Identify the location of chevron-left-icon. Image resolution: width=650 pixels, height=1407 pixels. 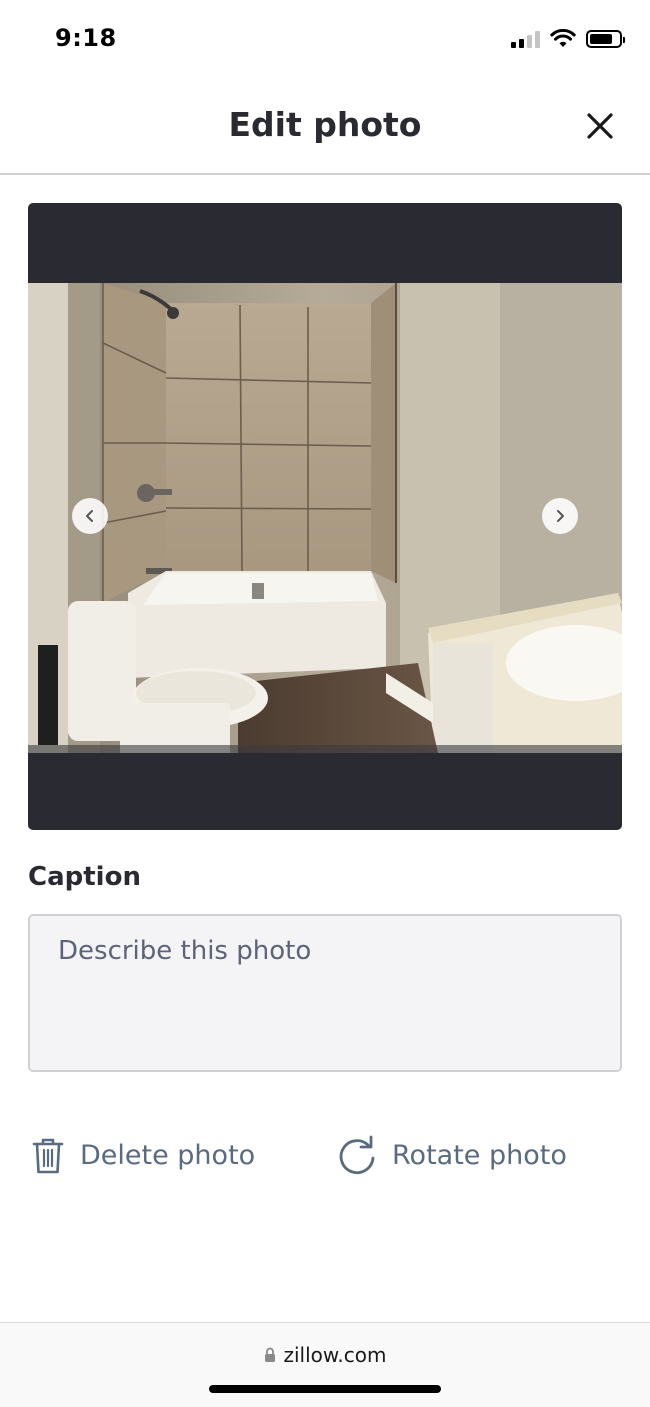
(89, 516).